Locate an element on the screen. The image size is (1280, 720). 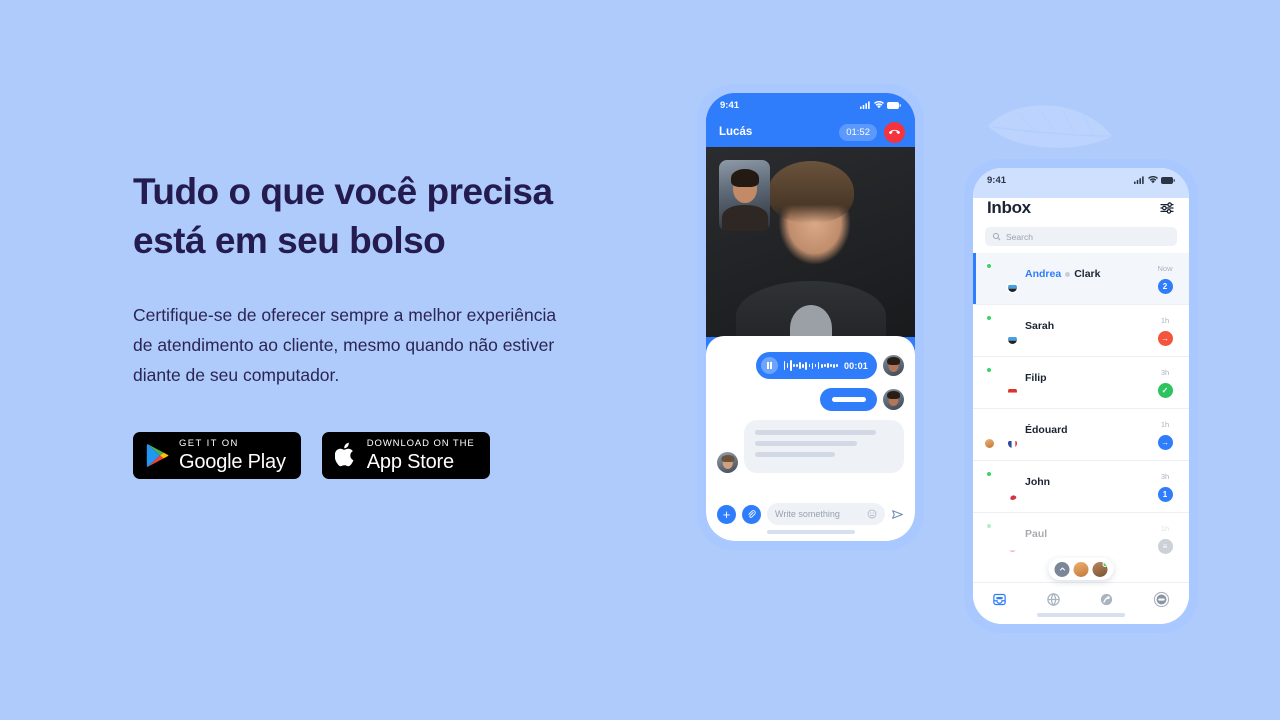
collapsed-conversations-pill is located at coordinates (1081, 569).